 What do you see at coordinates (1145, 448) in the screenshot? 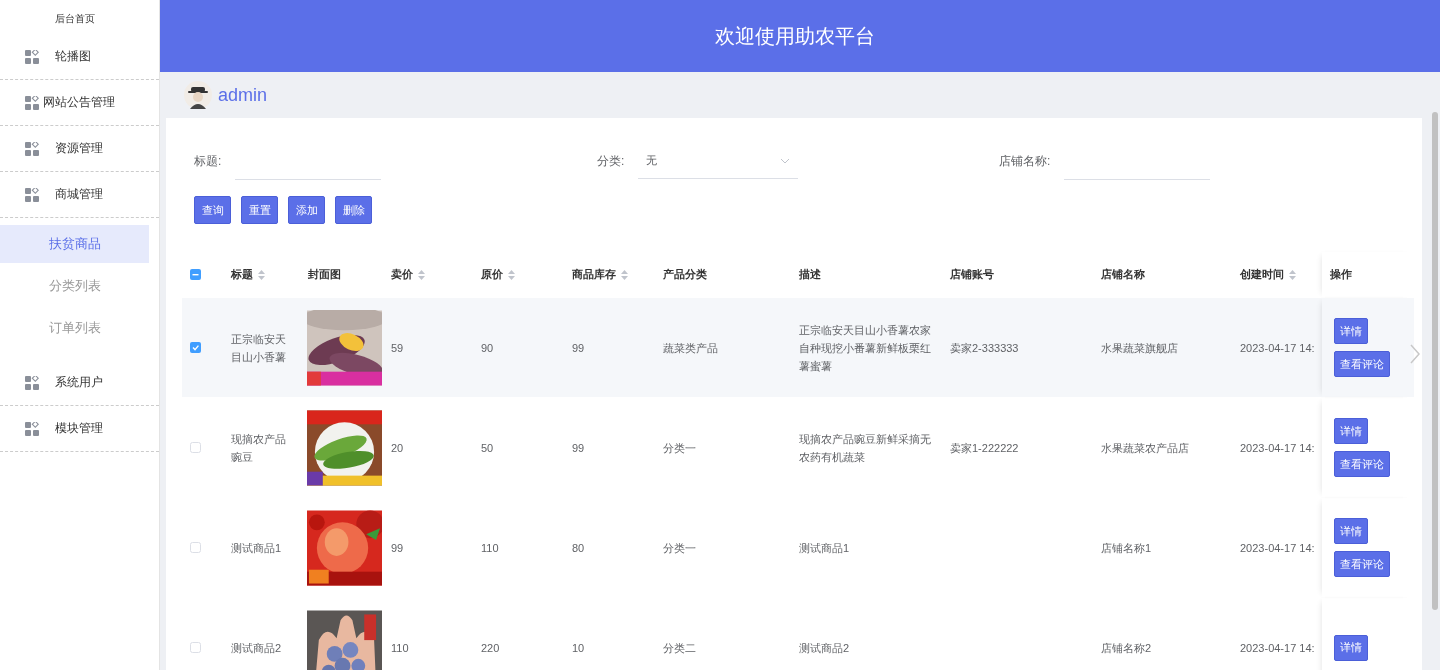
I see `table-cell-text: 水果蔬菜农产品店` at bounding box center [1145, 448].